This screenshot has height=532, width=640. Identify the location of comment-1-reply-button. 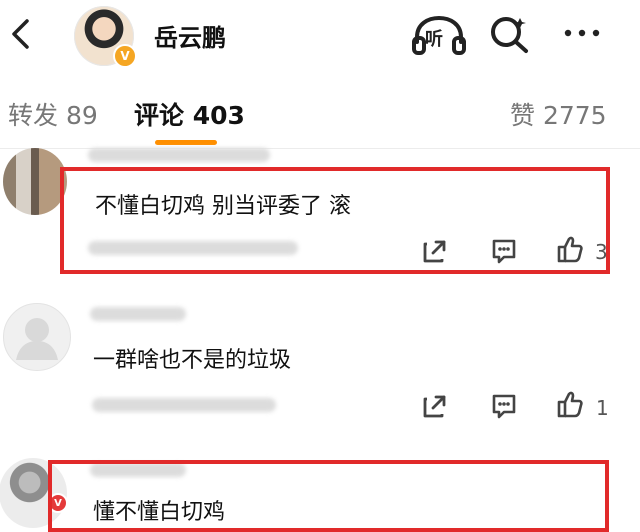
(504, 251).